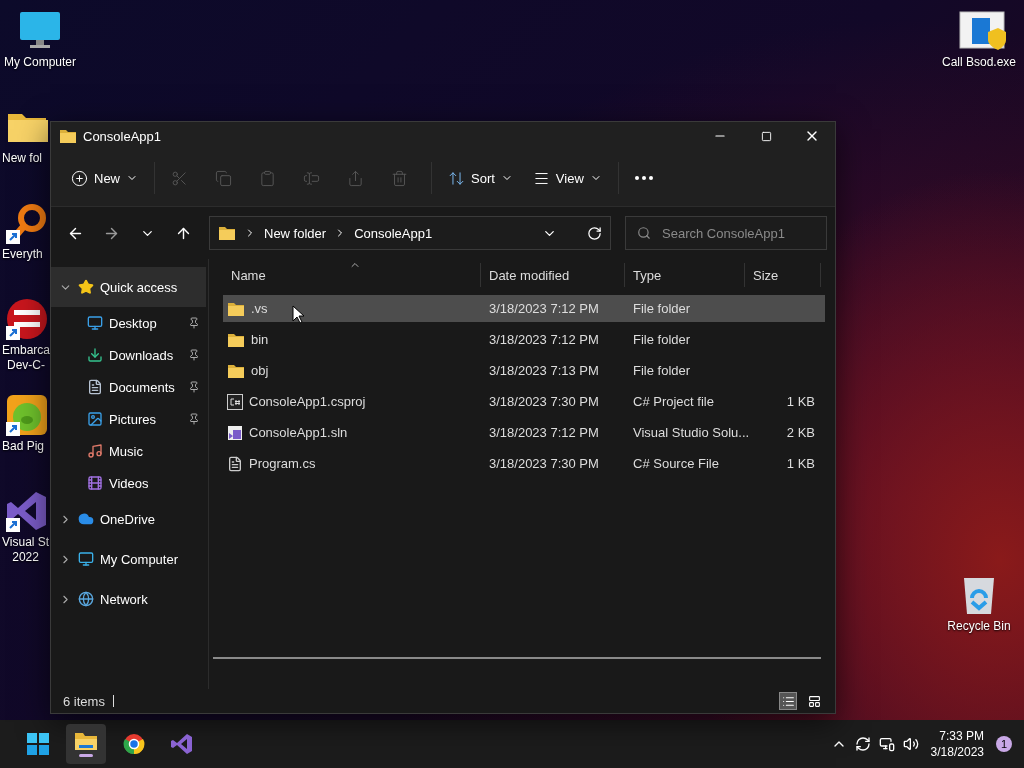 The width and height of the screenshot is (1024, 768). What do you see at coordinates (140, 559) in the screenshot?
I see `nav-label: My Computer` at bounding box center [140, 559].